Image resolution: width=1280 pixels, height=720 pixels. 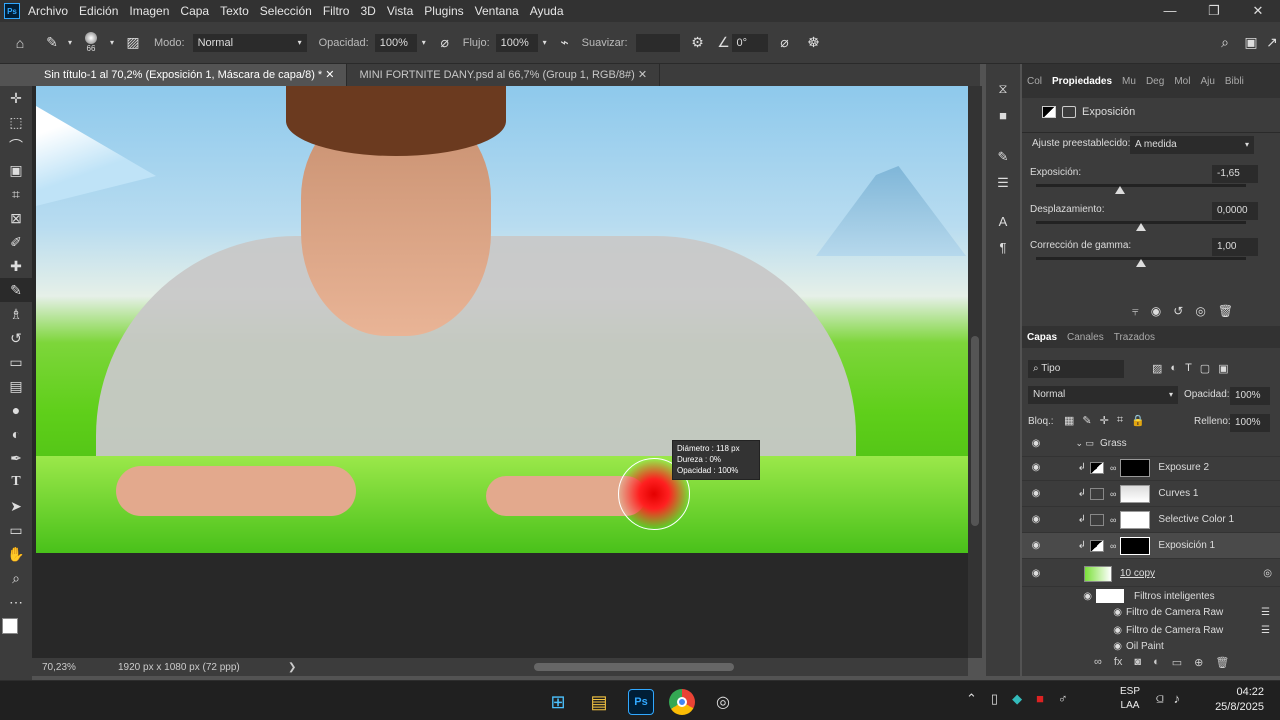 I want to click on app-tray-icon: ■, so click(x=1040, y=699).